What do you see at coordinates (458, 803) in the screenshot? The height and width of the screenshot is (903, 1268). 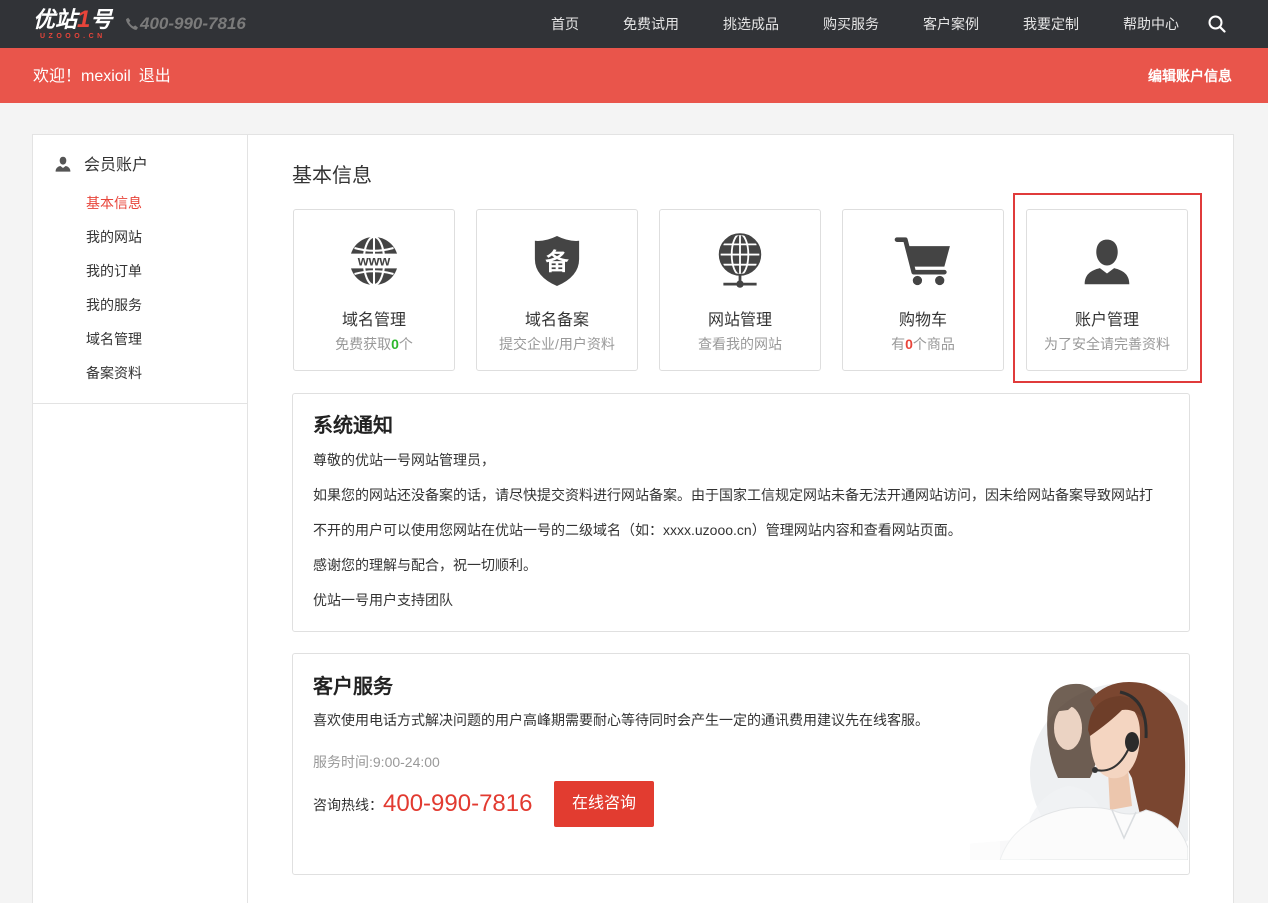 I see `hotline-number: 400-990-7816` at bounding box center [458, 803].